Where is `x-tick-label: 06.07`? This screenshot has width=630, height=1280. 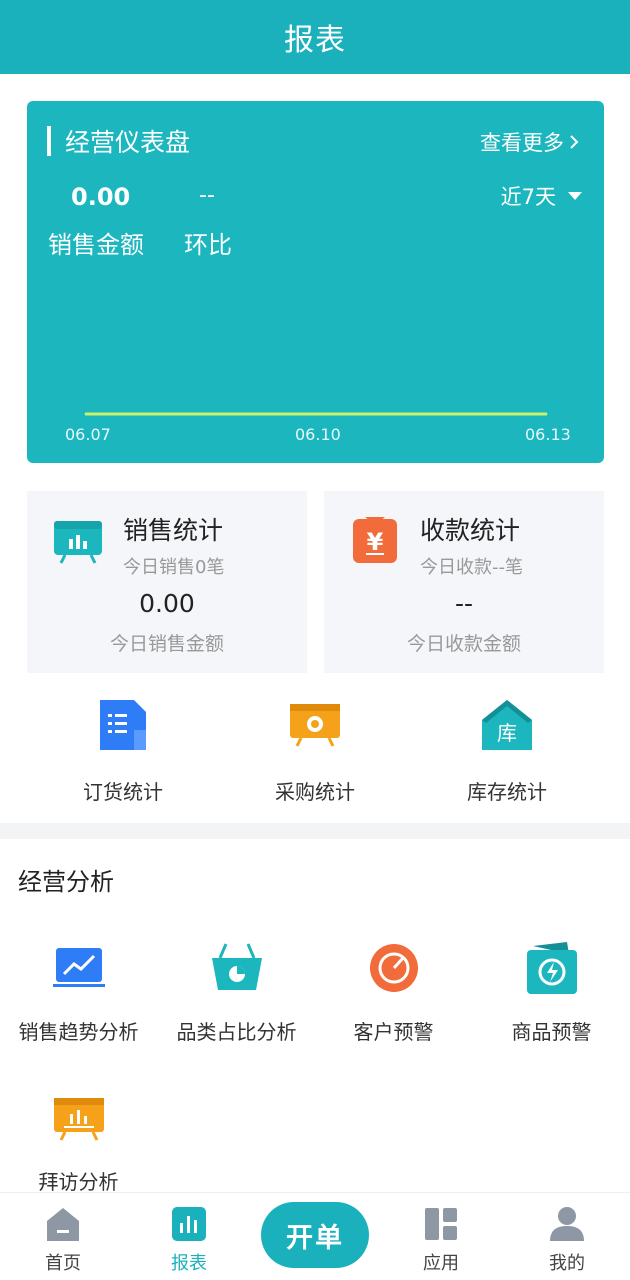 x-tick-label: 06.07 is located at coordinates (88, 434).